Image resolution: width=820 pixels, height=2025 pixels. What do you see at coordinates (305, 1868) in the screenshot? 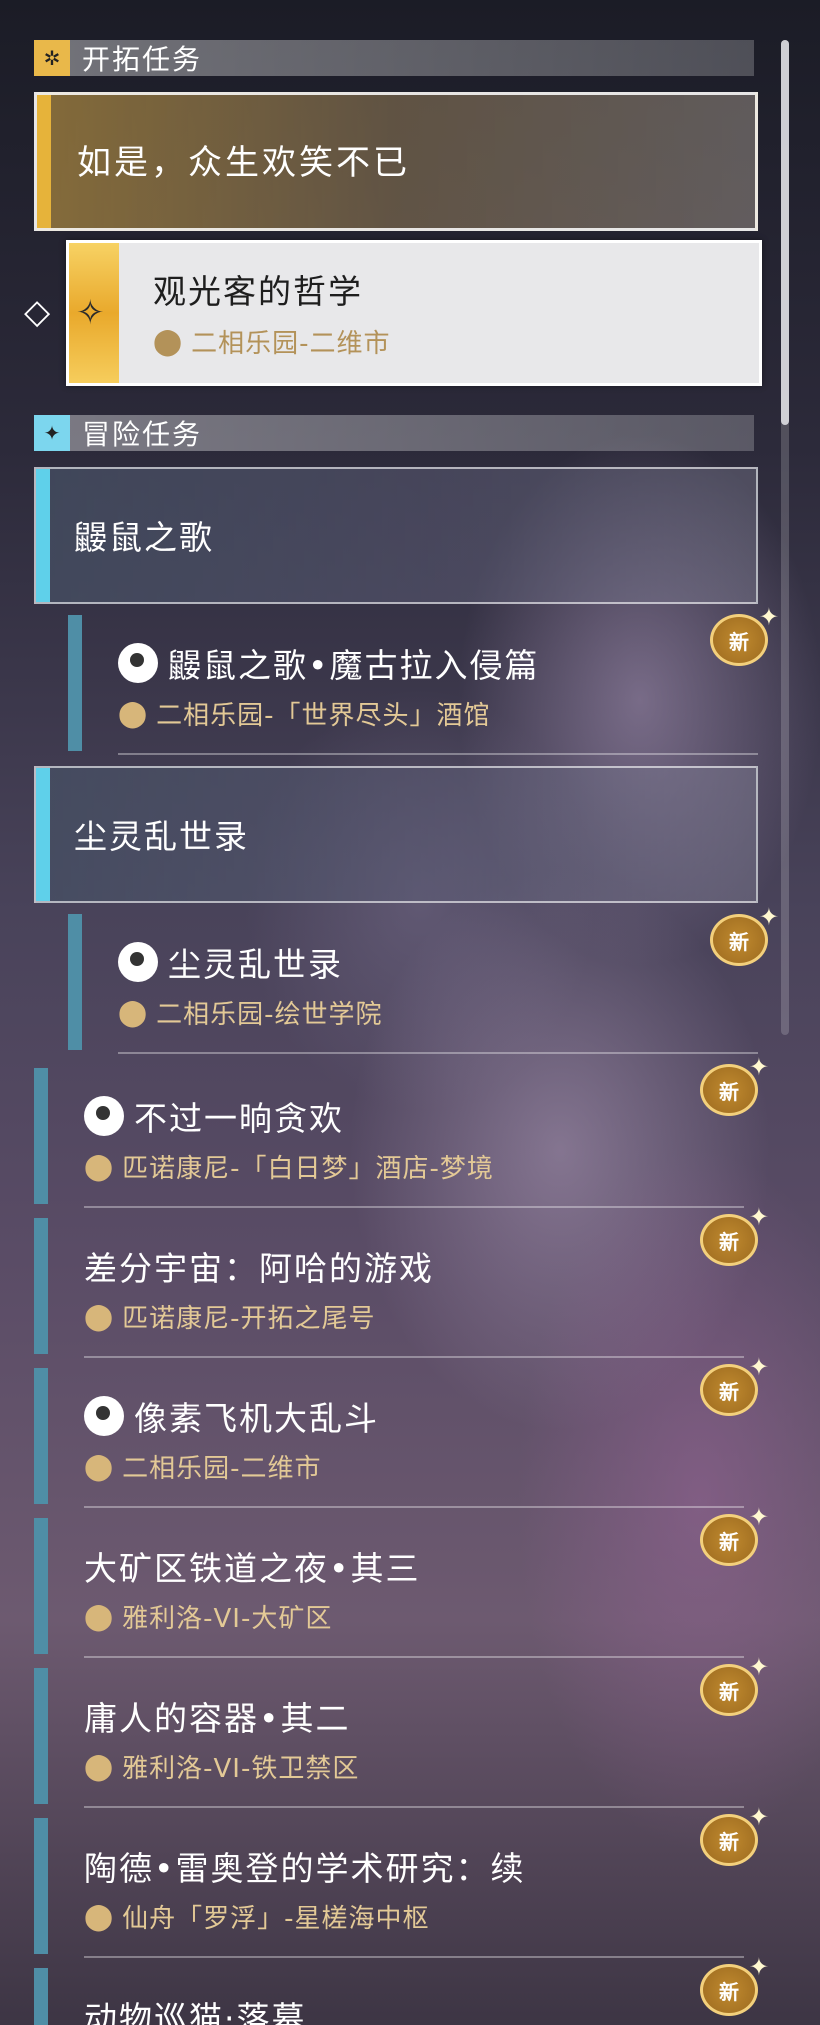
I see `quest-title: 陶德•雷奥登的学术研究：续` at bounding box center [305, 1868].